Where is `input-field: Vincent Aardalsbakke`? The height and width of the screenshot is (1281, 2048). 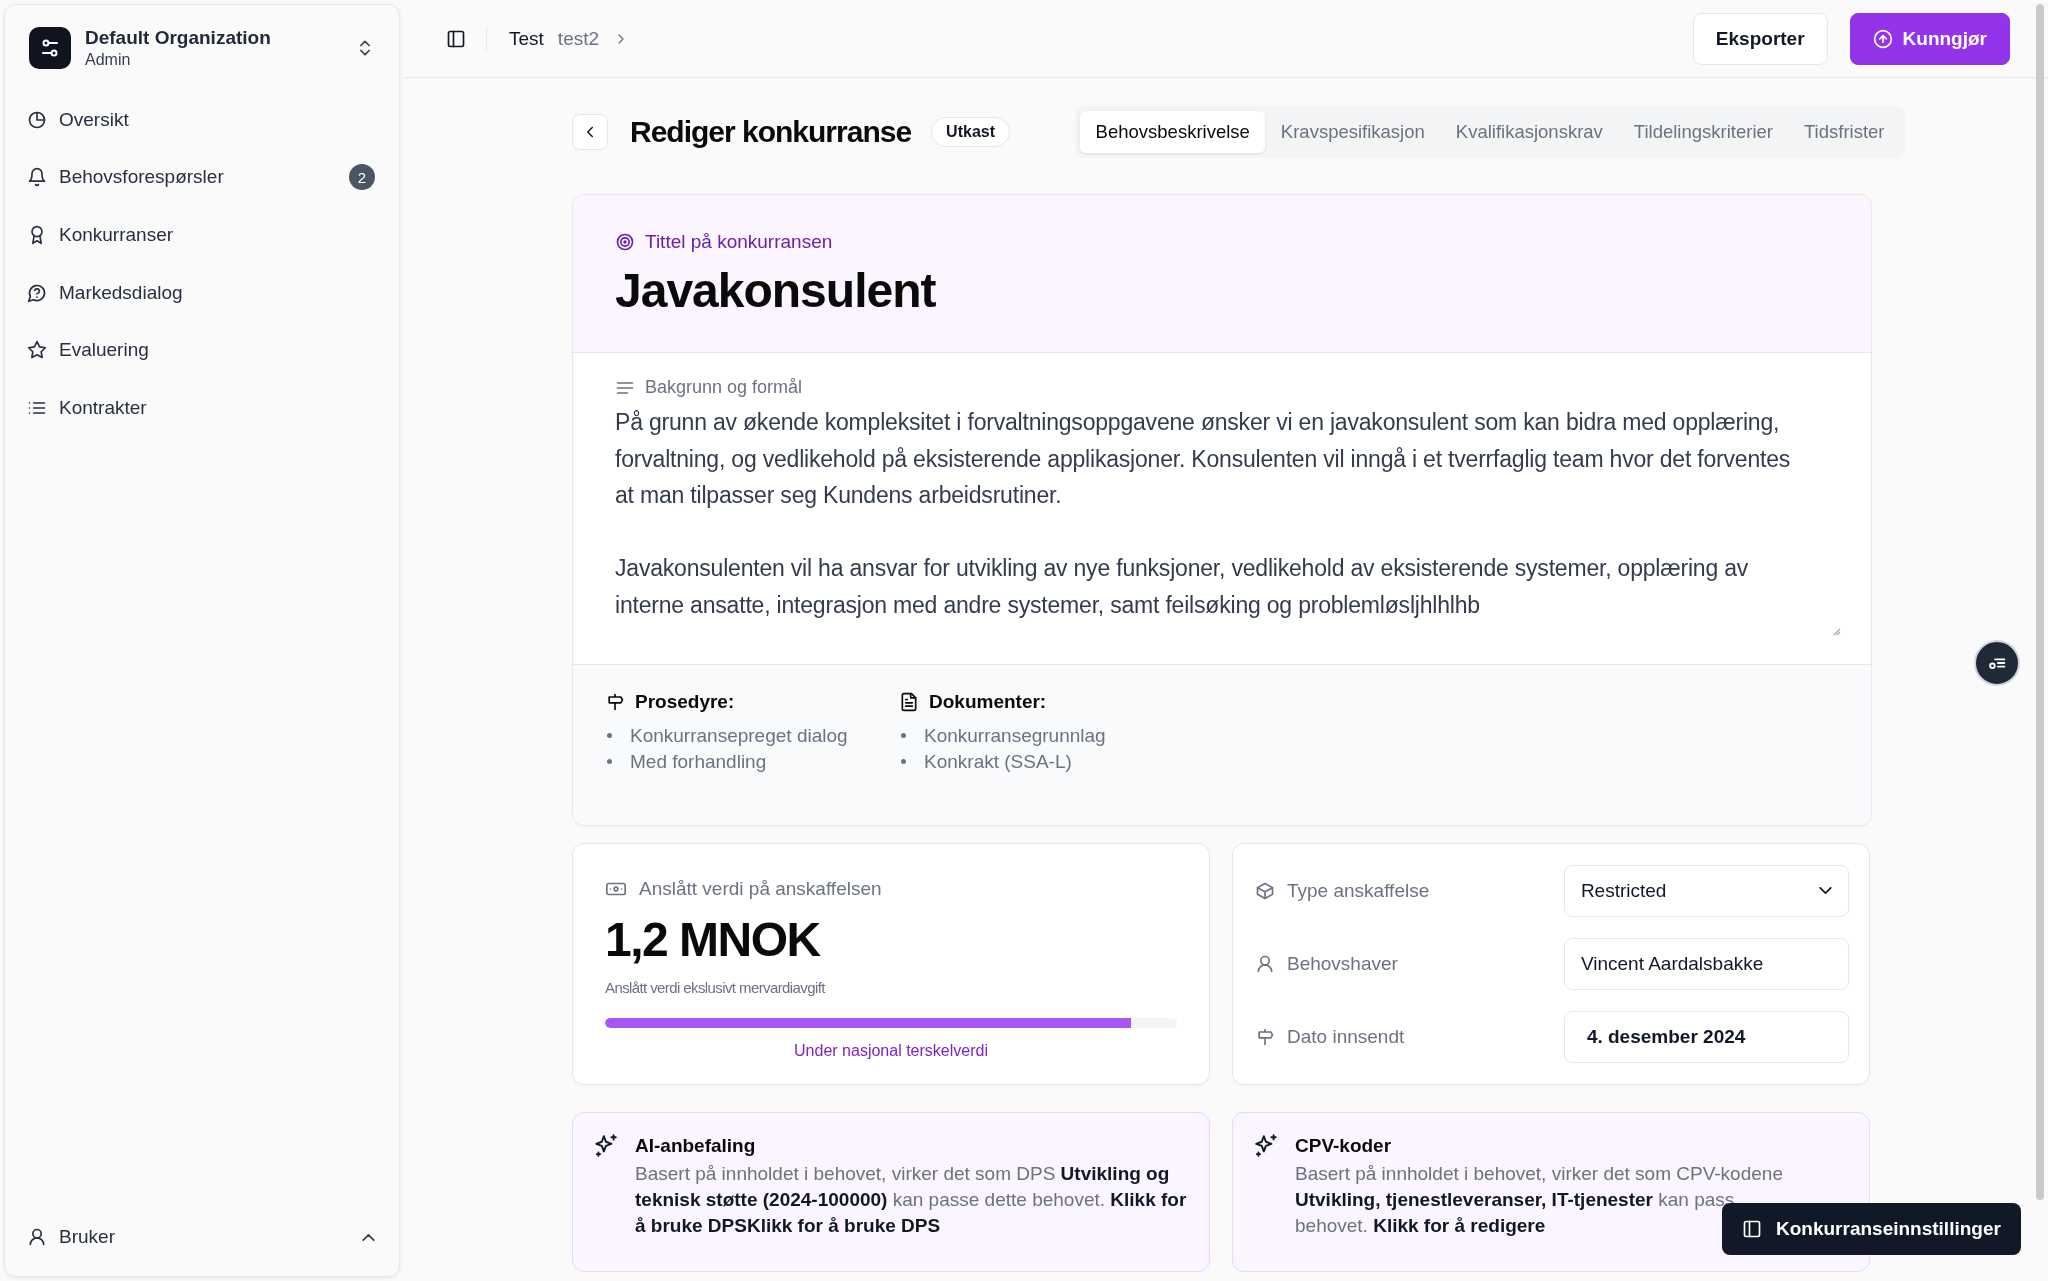 input-field: Vincent Aardalsbakke is located at coordinates (1706, 963).